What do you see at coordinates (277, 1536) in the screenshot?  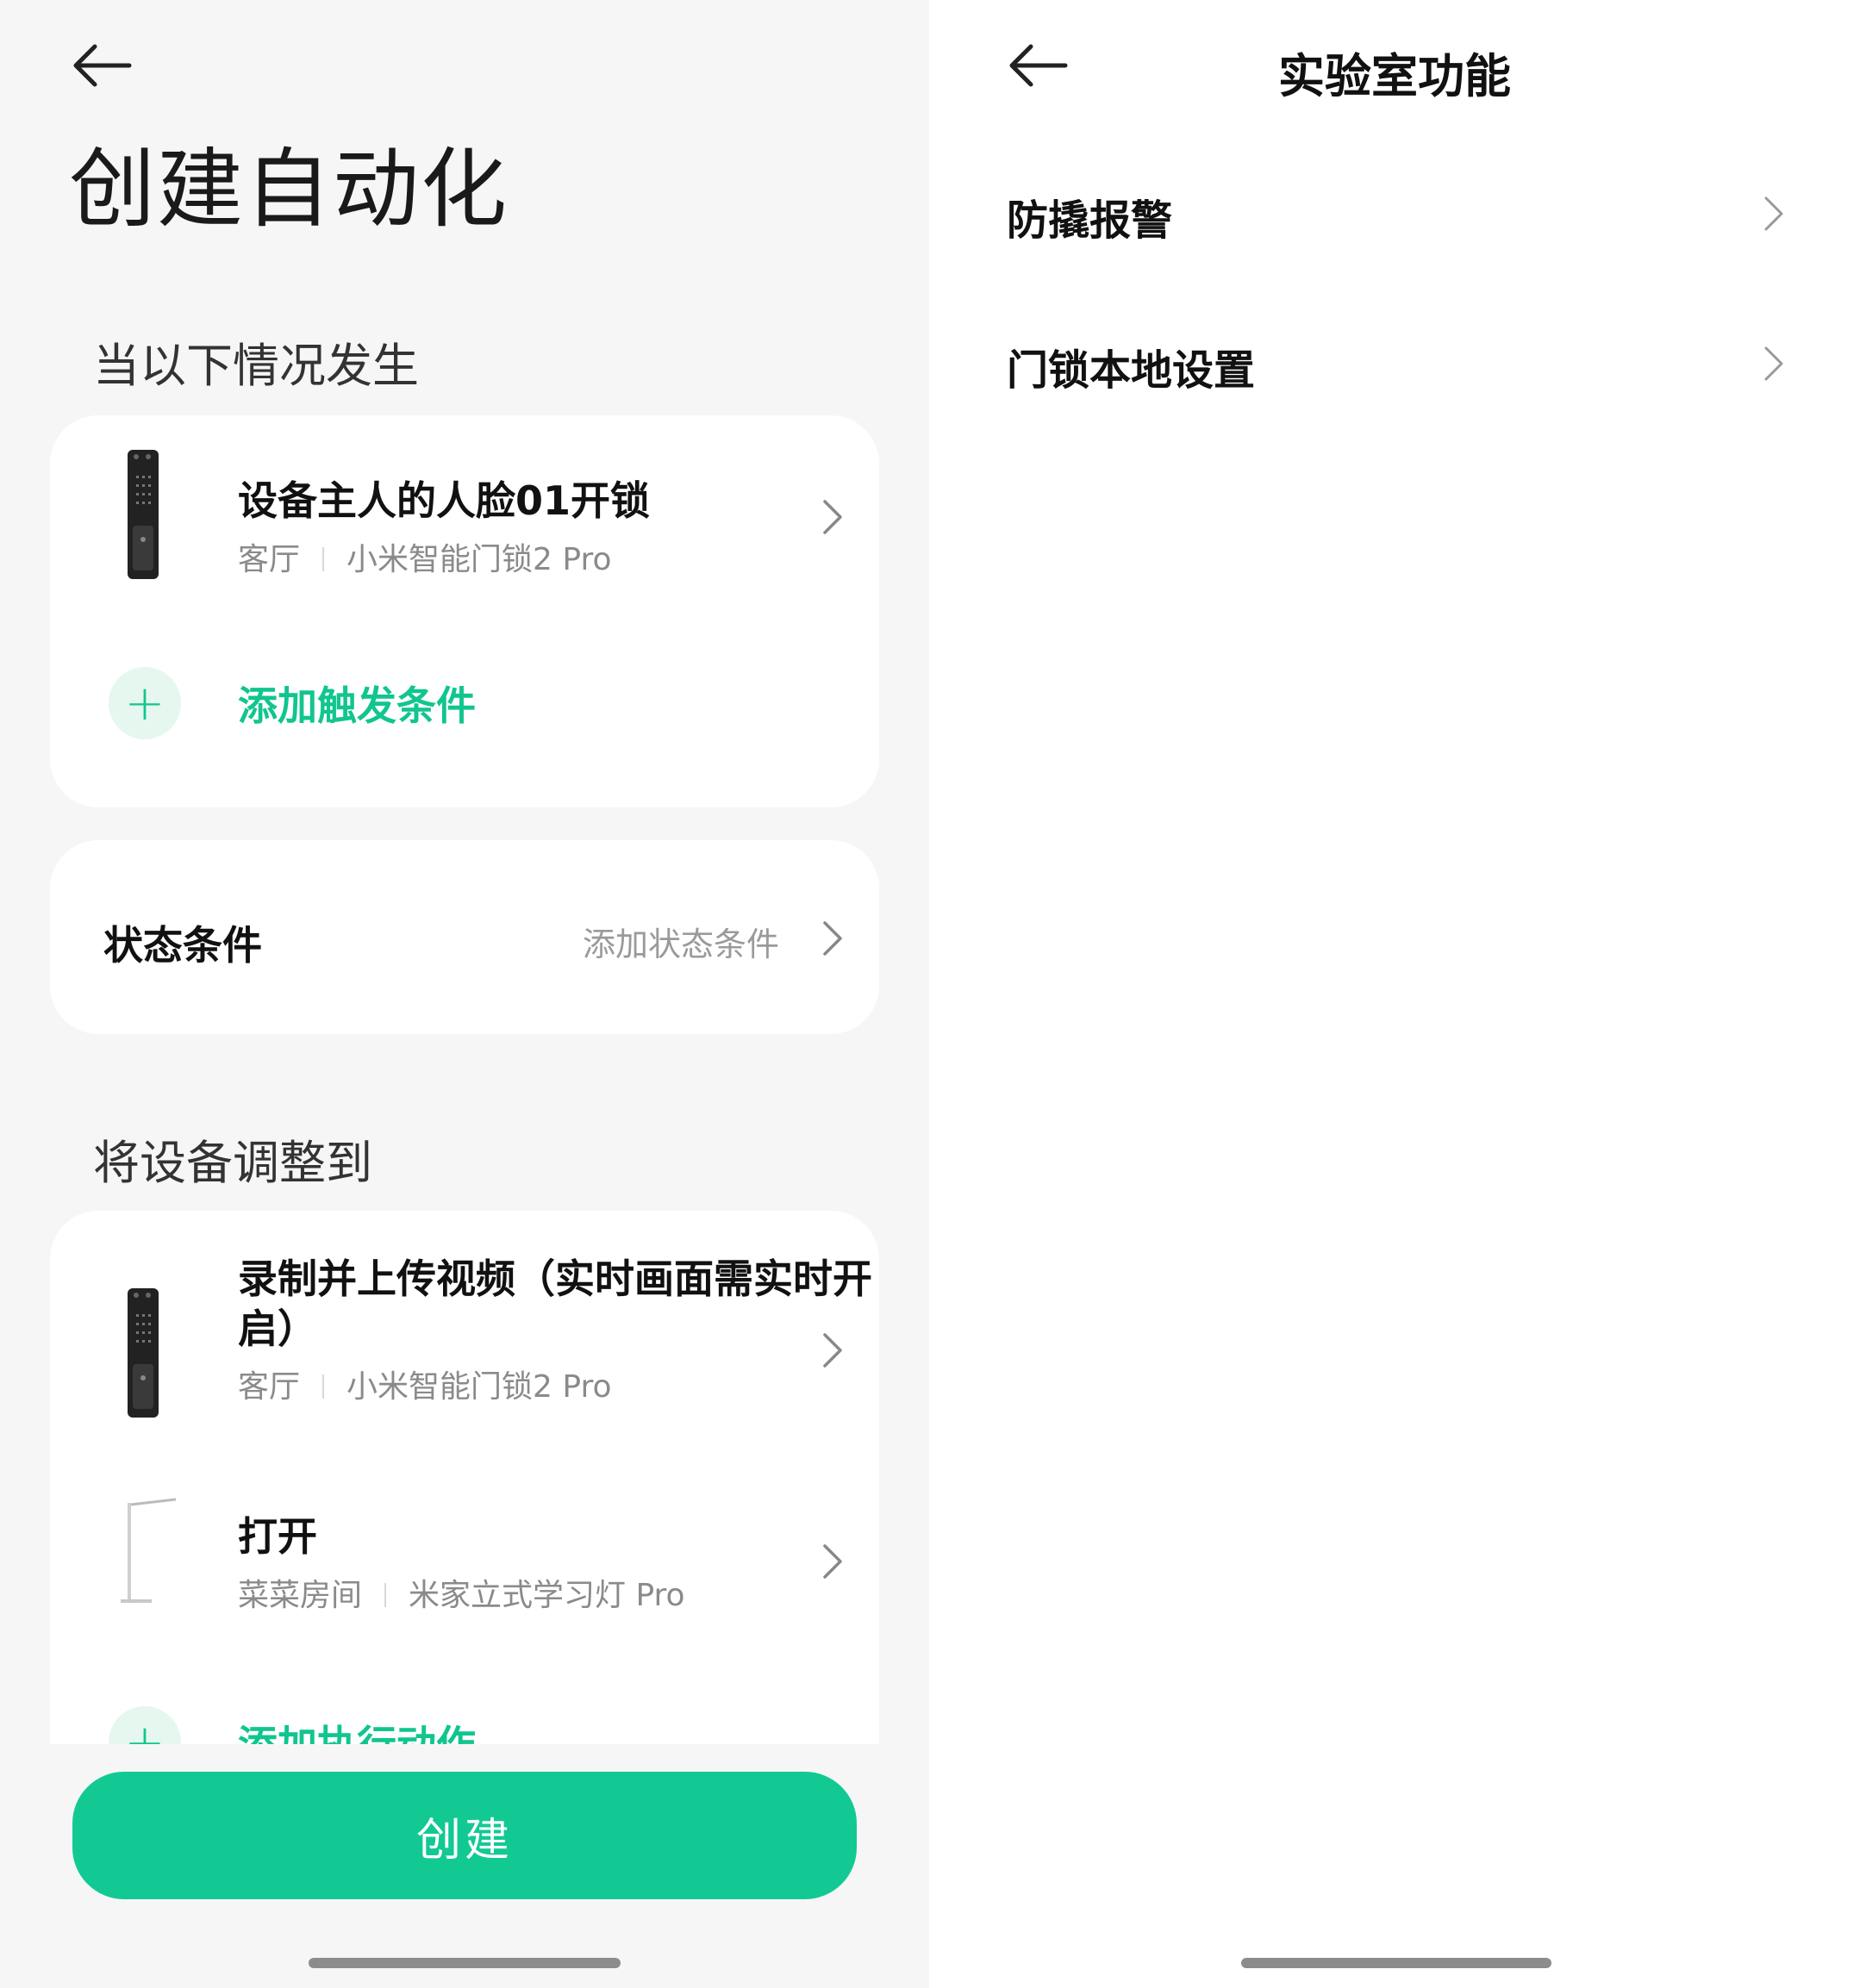 I see `action-title: 打开` at bounding box center [277, 1536].